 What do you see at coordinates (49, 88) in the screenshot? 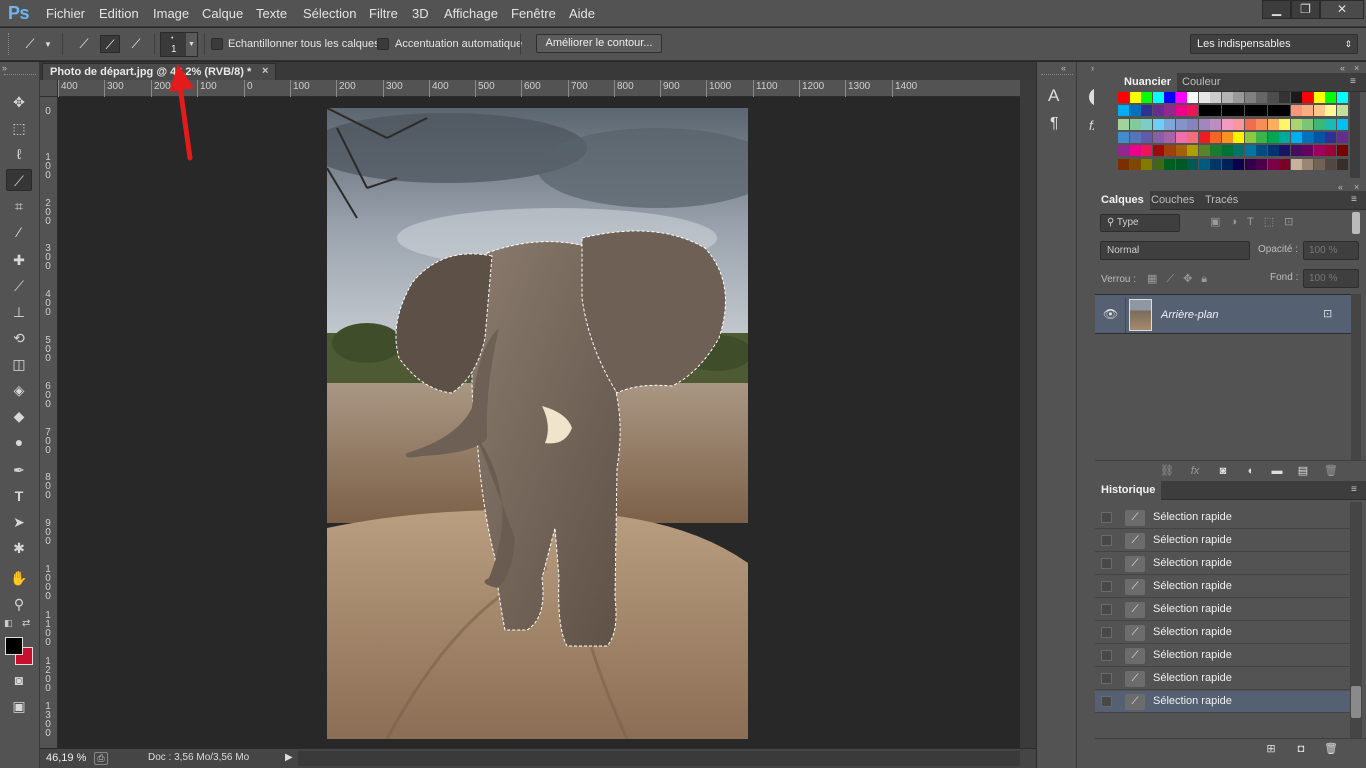
I see `ruler-origin` at bounding box center [49, 88].